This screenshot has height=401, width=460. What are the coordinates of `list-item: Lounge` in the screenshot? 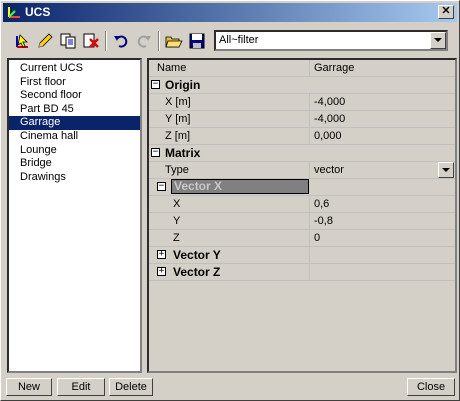 It's located at (74, 151).